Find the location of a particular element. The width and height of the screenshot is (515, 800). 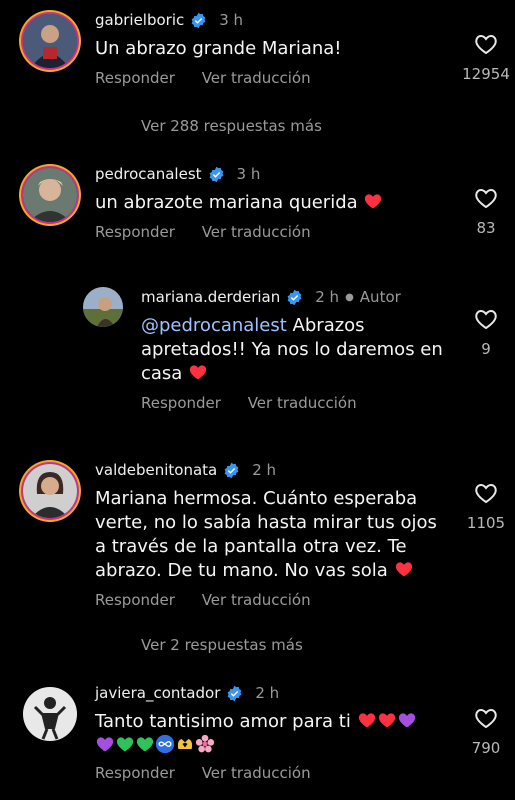

heart-hands-emoji-icon is located at coordinates (185, 744).